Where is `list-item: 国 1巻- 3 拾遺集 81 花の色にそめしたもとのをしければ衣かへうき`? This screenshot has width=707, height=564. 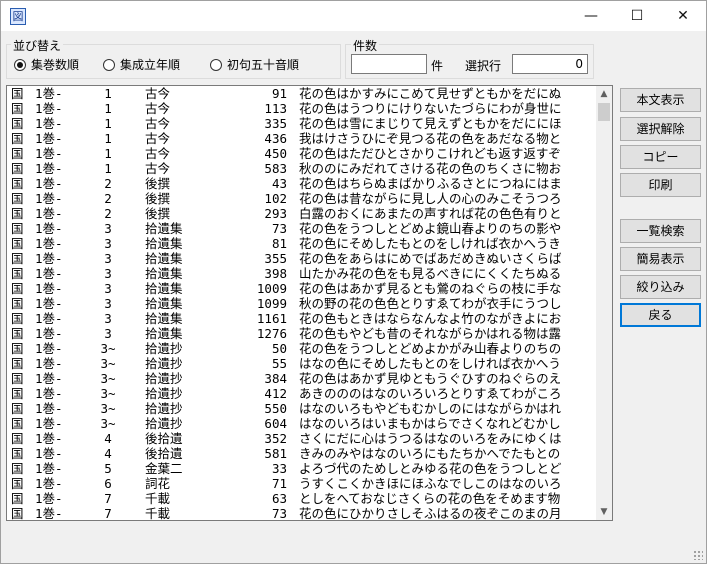
list-item: 国 1巻- 3 拾遺集 81 花の色にそめしたもとのをしければ衣かへうき is located at coordinates (302, 243).